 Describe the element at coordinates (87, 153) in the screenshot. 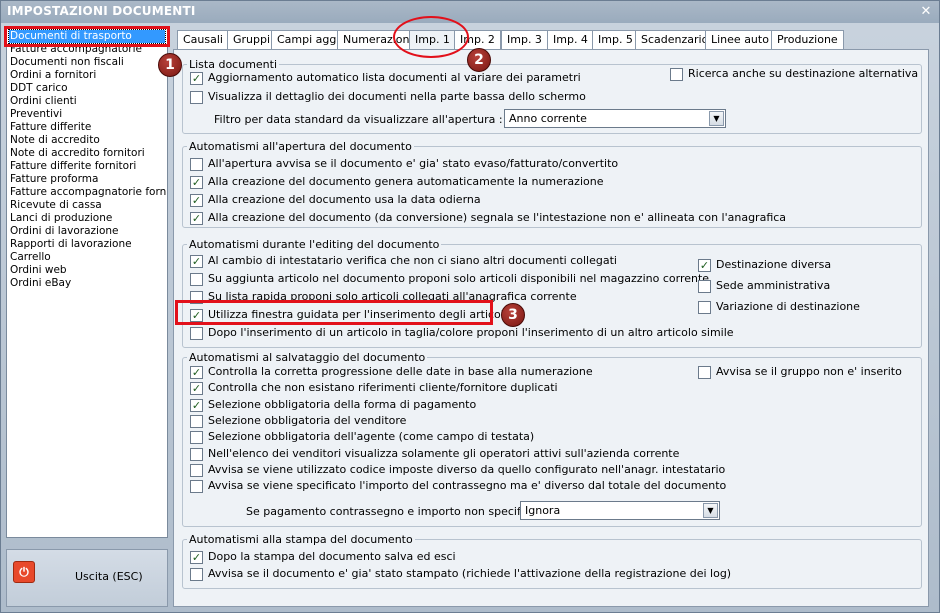

I see `list-item: Note di accredito fornitori` at that location.